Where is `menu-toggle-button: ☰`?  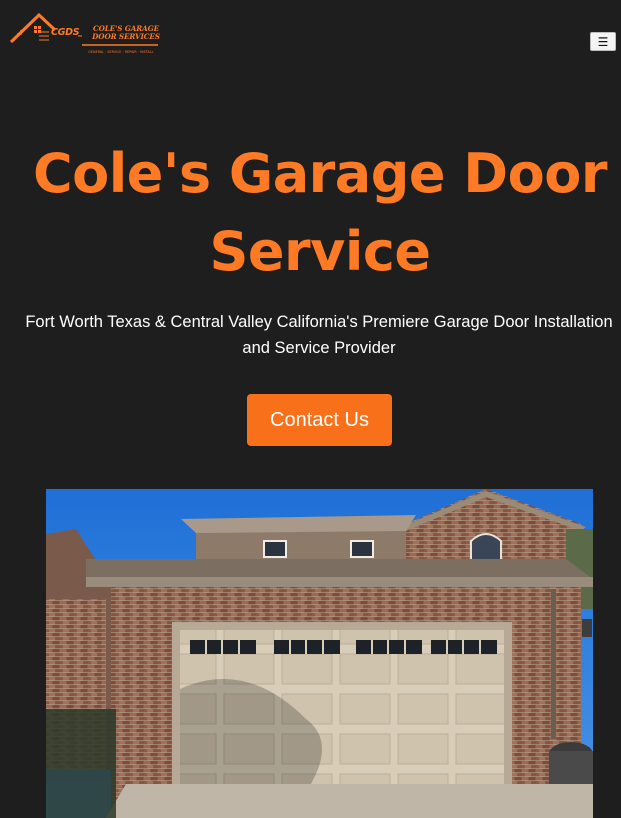
menu-toggle-button: ☰ is located at coordinates (603, 41).